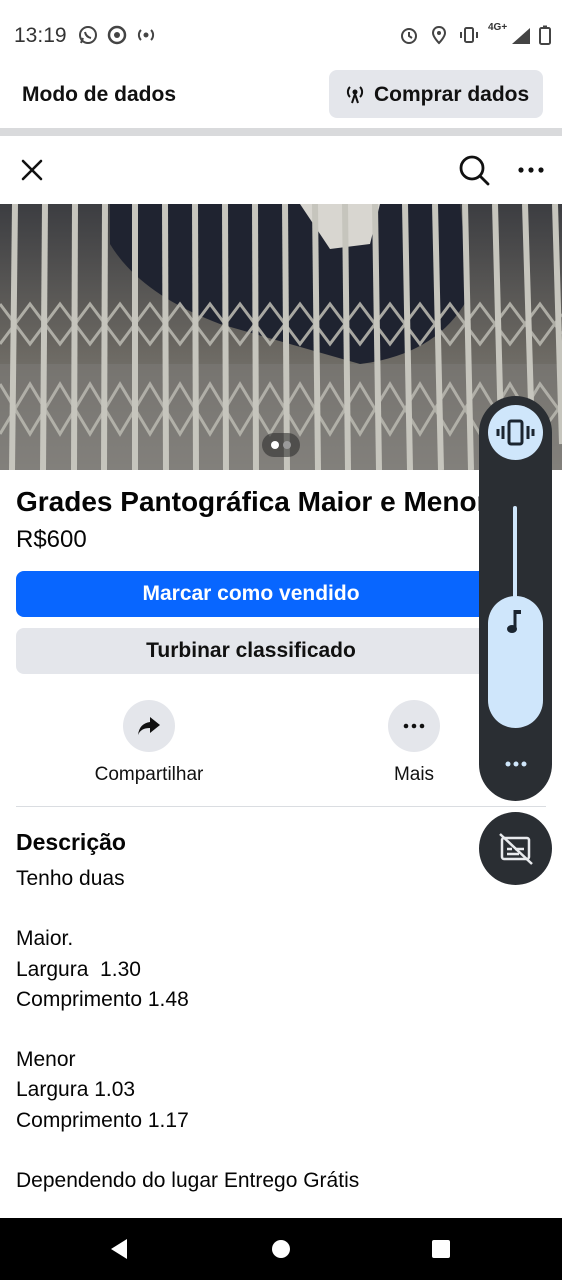 This screenshot has width=562, height=1280. I want to click on listing-header, so click(281, 170).